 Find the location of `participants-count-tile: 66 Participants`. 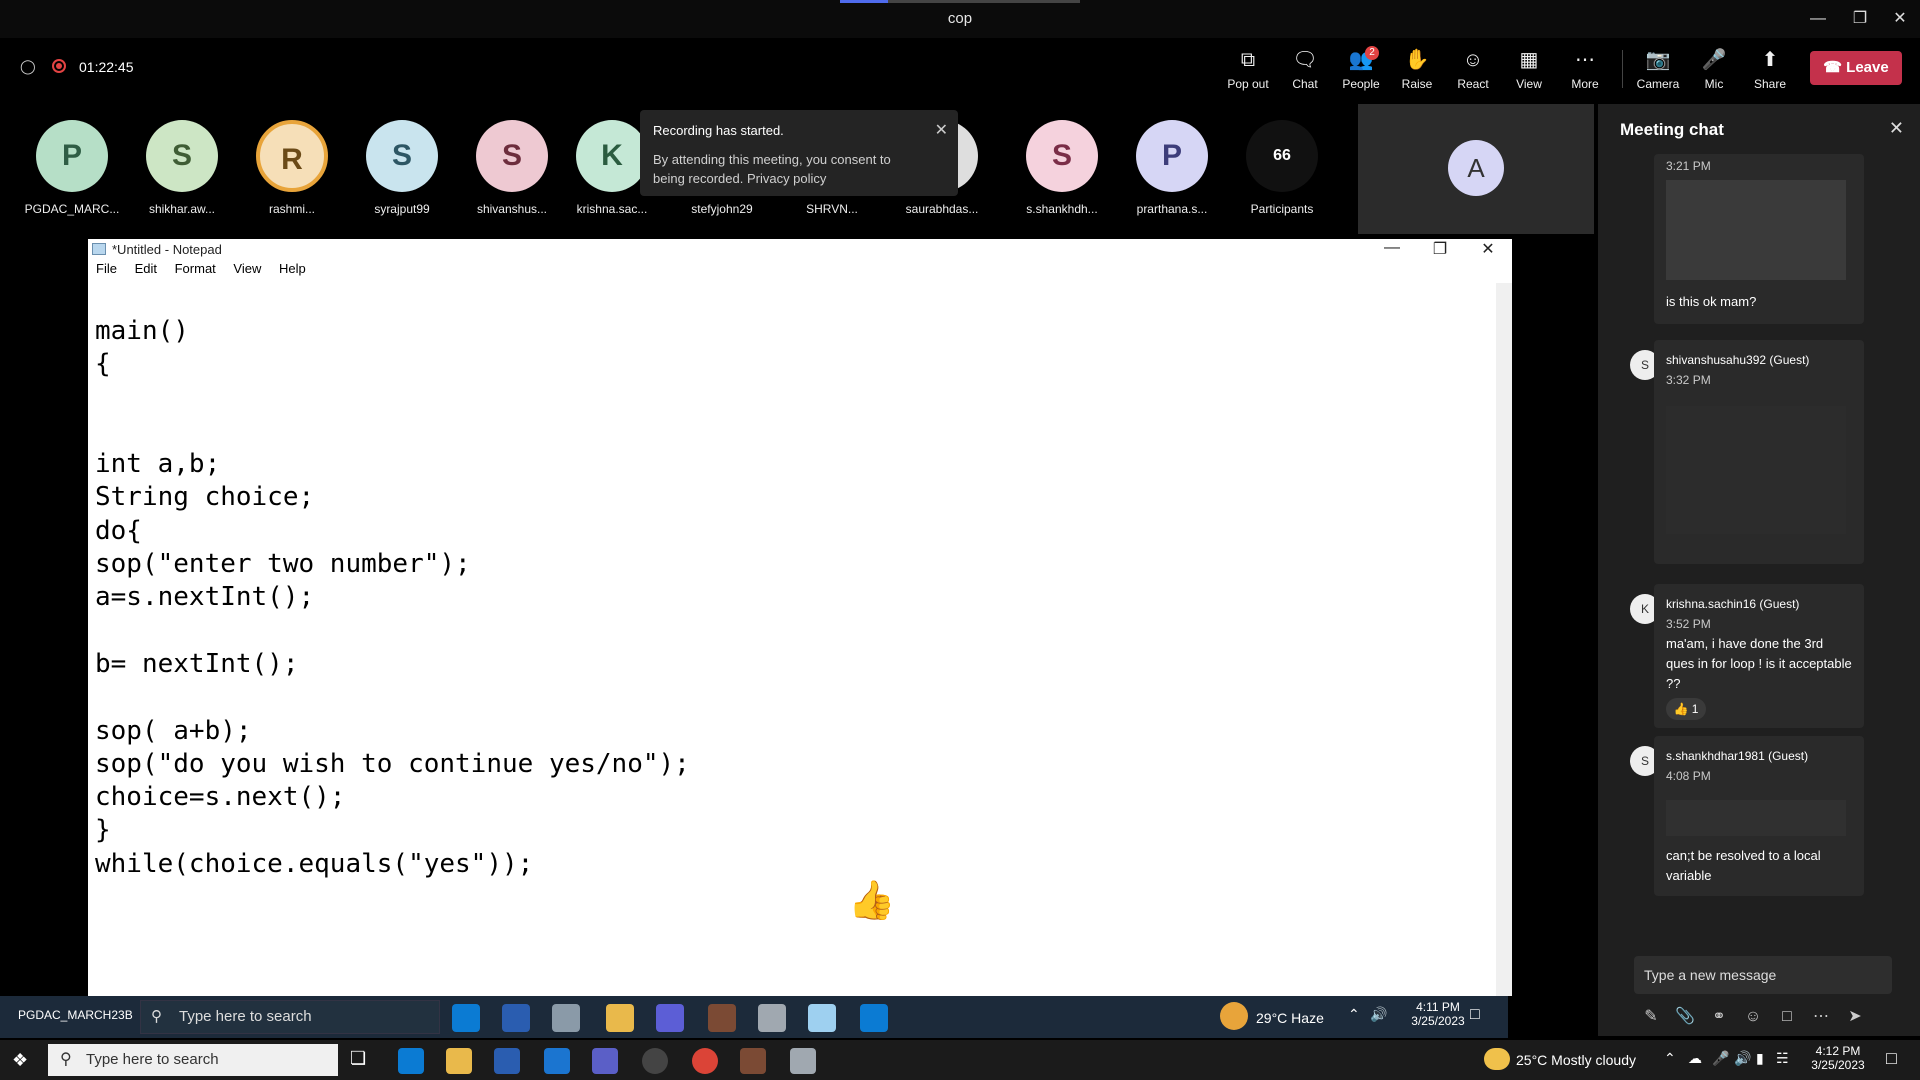

participants-count-tile: 66 Participants is located at coordinates (1282, 168).